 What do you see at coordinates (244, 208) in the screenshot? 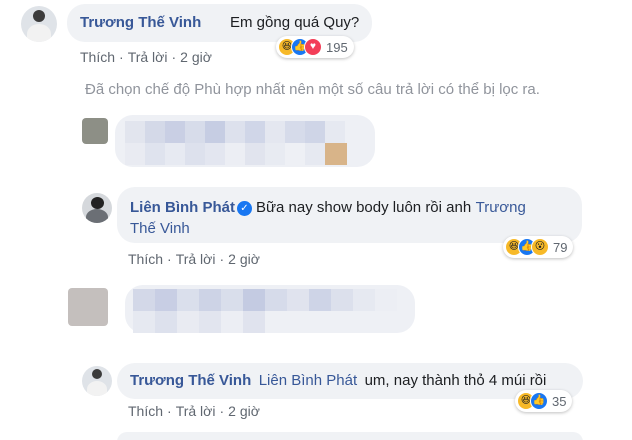
I see `verified-badge-icon: ✓` at bounding box center [244, 208].